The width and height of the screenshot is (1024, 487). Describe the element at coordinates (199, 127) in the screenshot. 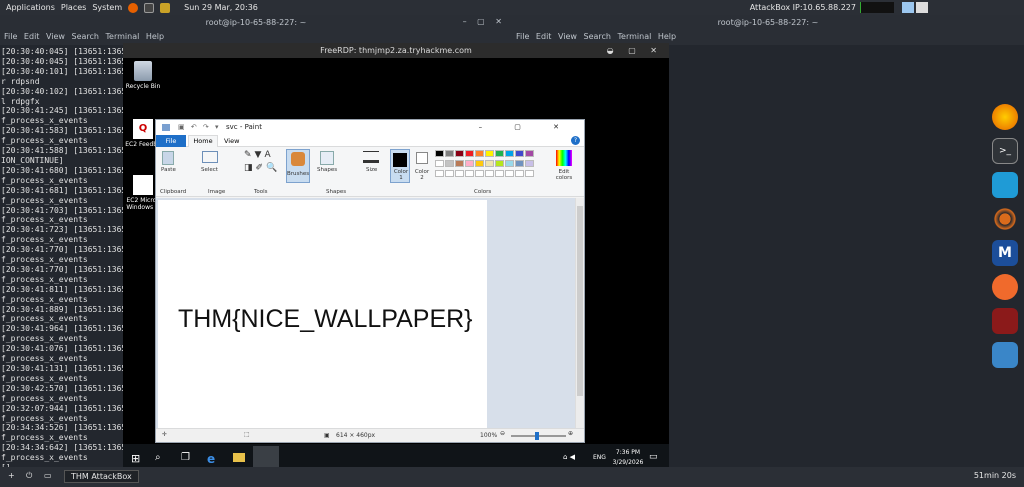

I see `quick-access-toolbar: ▣ ↶ ↷ ▾` at that location.